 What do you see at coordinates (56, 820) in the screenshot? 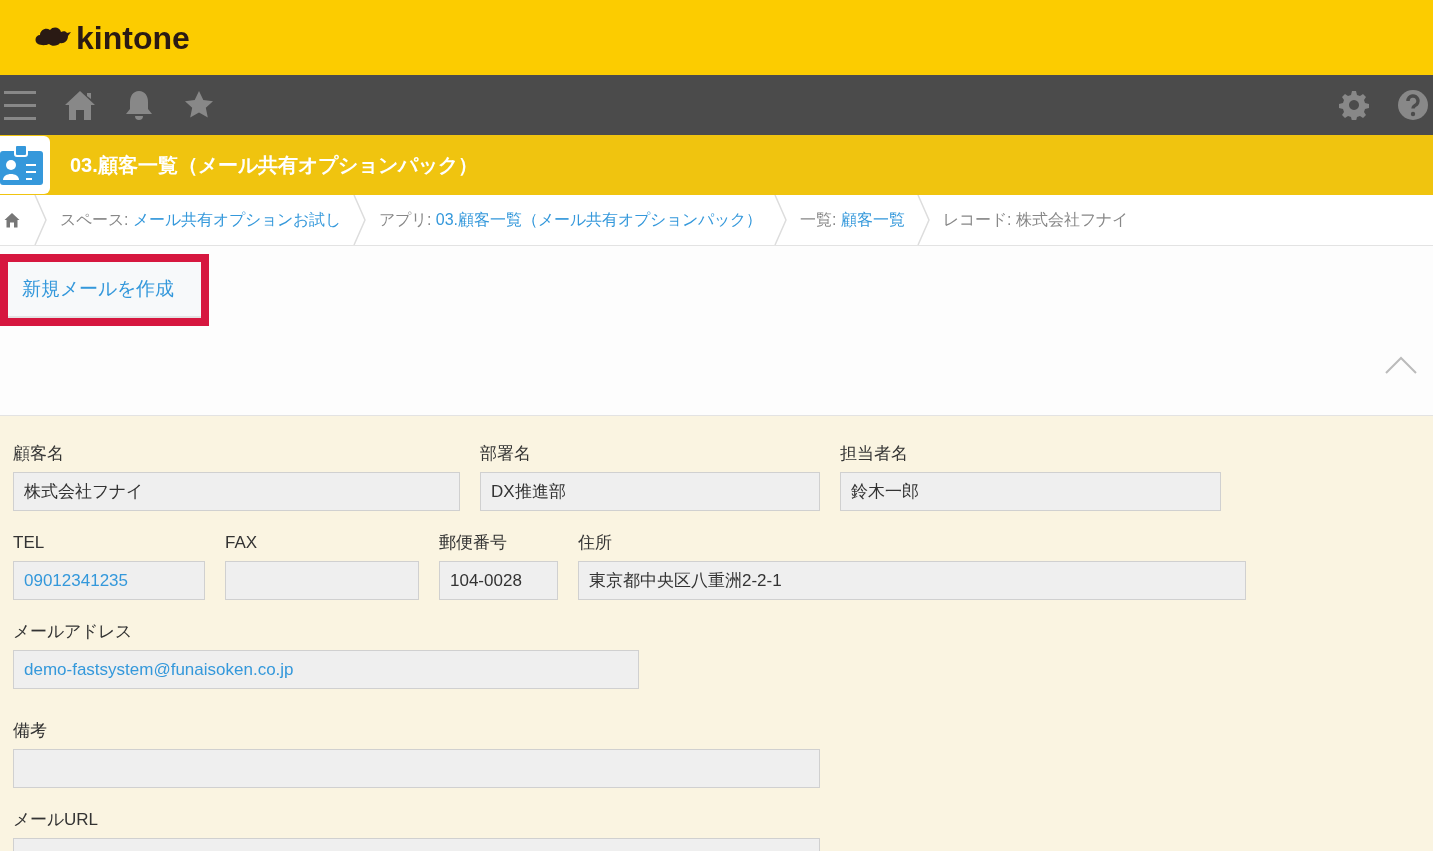
I see `field-label: メールURL` at bounding box center [56, 820].